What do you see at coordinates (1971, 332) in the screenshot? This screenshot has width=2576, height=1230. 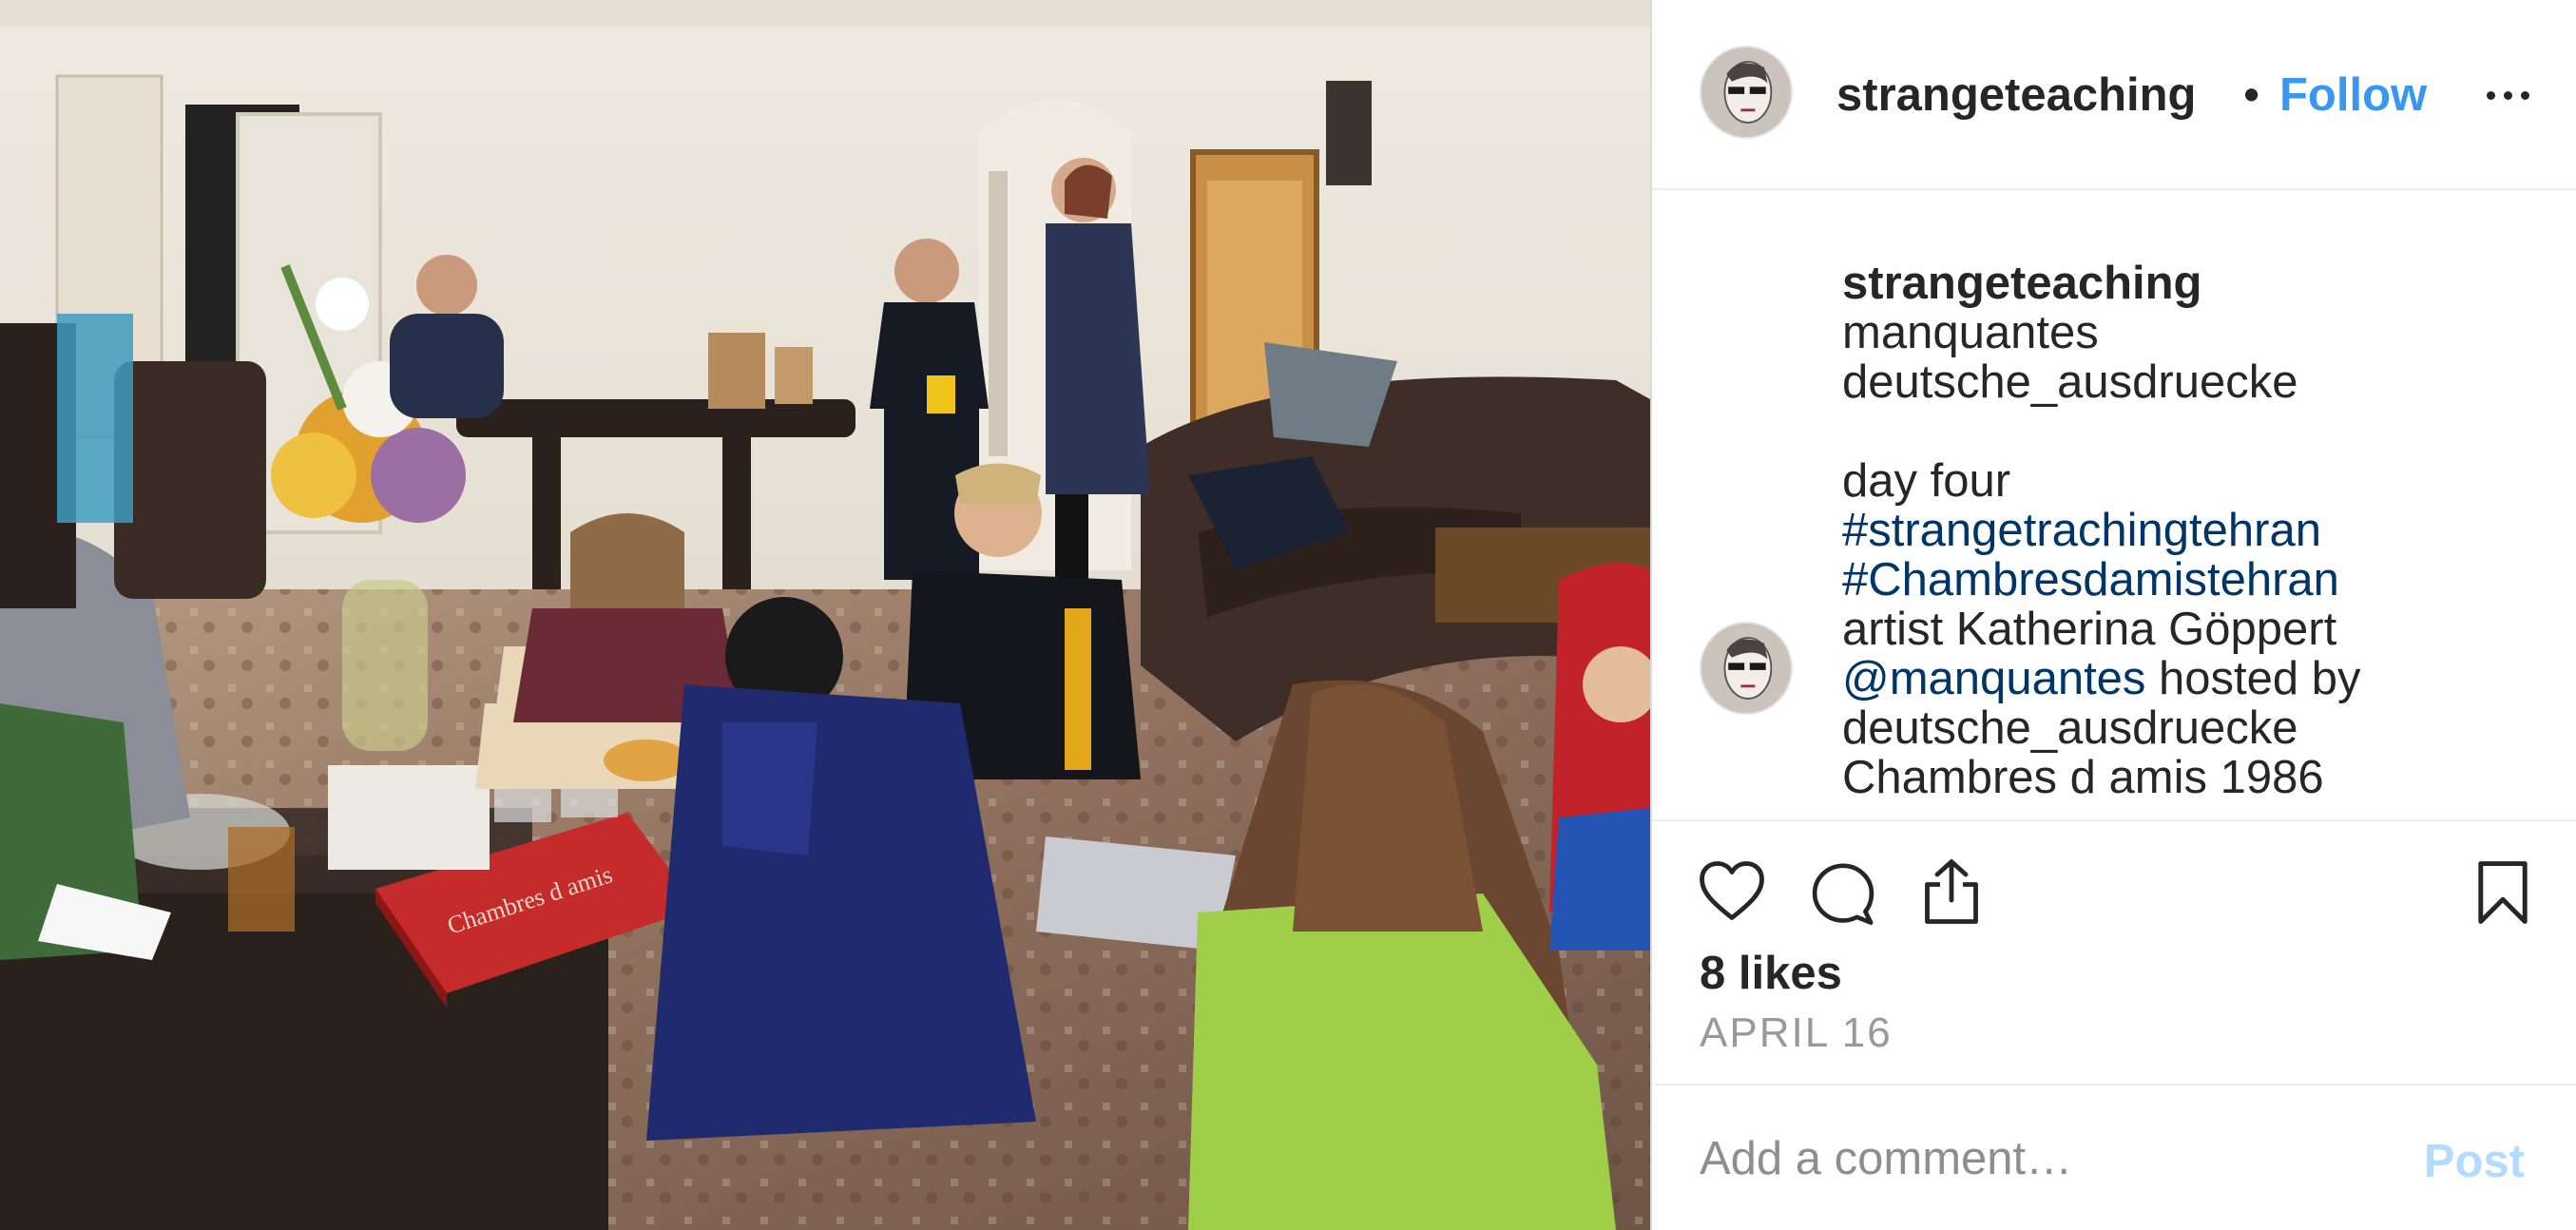 I see `caption-line: manquantes` at bounding box center [1971, 332].